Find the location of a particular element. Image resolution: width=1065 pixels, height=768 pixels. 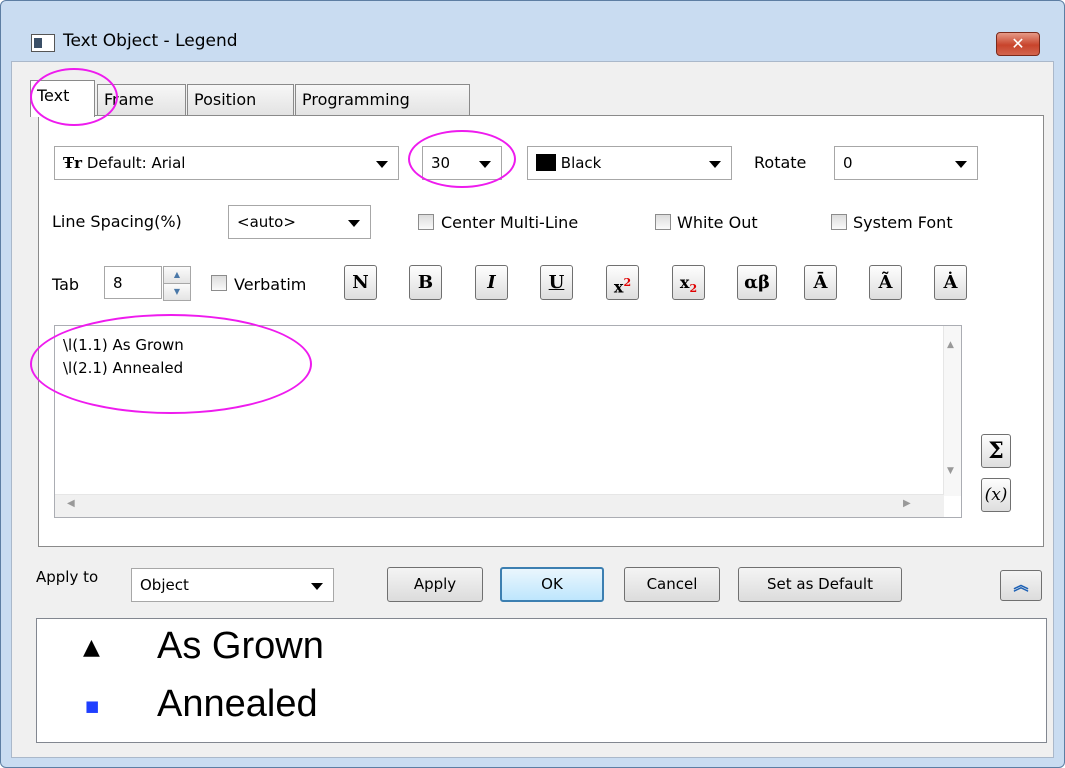

spin-down-icon: ▼ is located at coordinates (177, 292).